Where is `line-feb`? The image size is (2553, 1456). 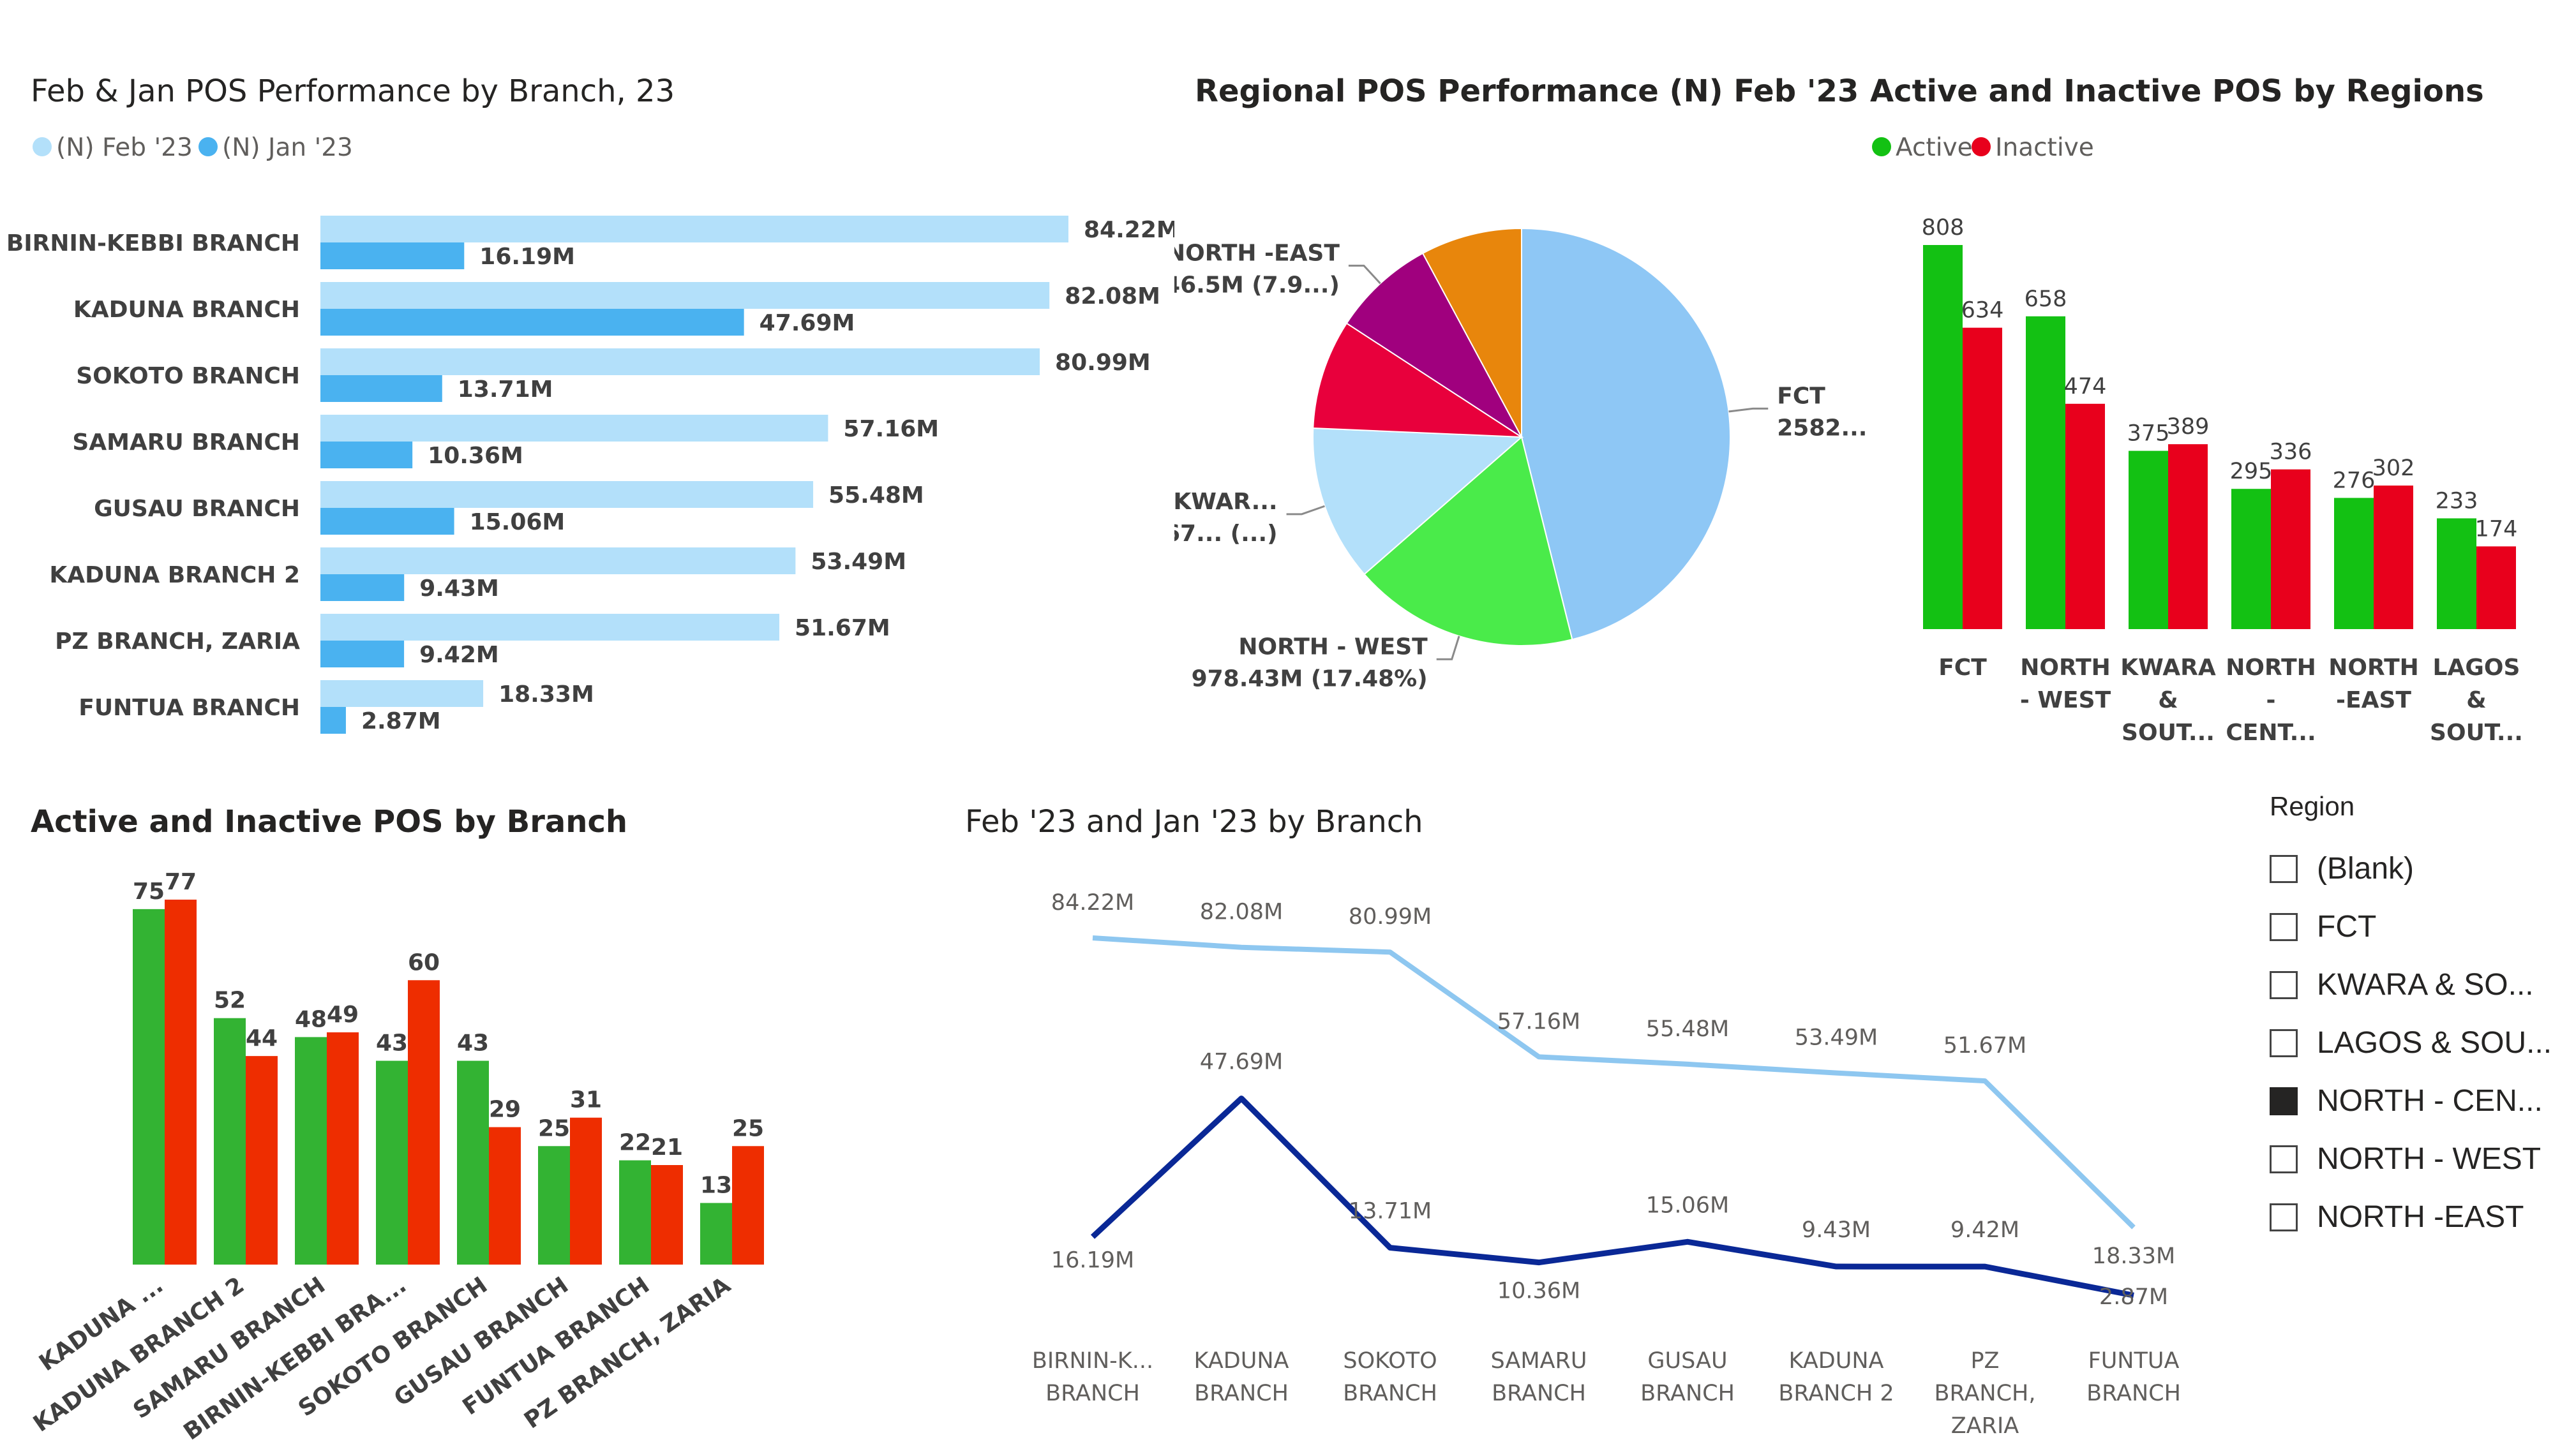
line-feb is located at coordinates (1614, 1082).